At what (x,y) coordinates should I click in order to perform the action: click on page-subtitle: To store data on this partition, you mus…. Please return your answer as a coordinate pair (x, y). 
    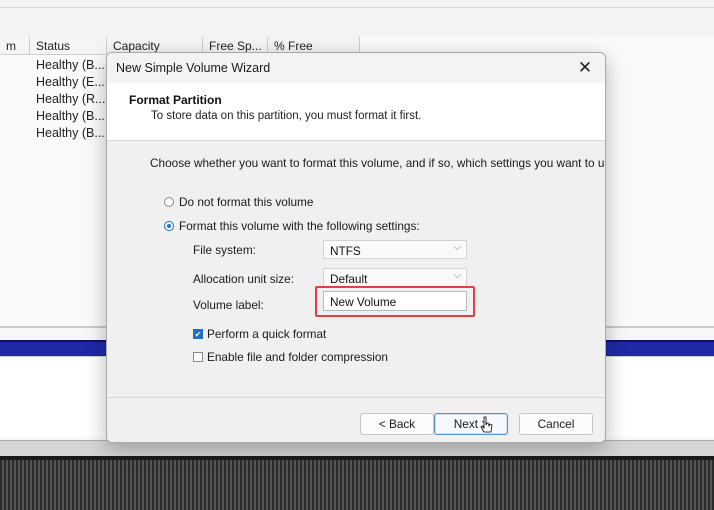
    Looking at the image, I should click on (286, 116).